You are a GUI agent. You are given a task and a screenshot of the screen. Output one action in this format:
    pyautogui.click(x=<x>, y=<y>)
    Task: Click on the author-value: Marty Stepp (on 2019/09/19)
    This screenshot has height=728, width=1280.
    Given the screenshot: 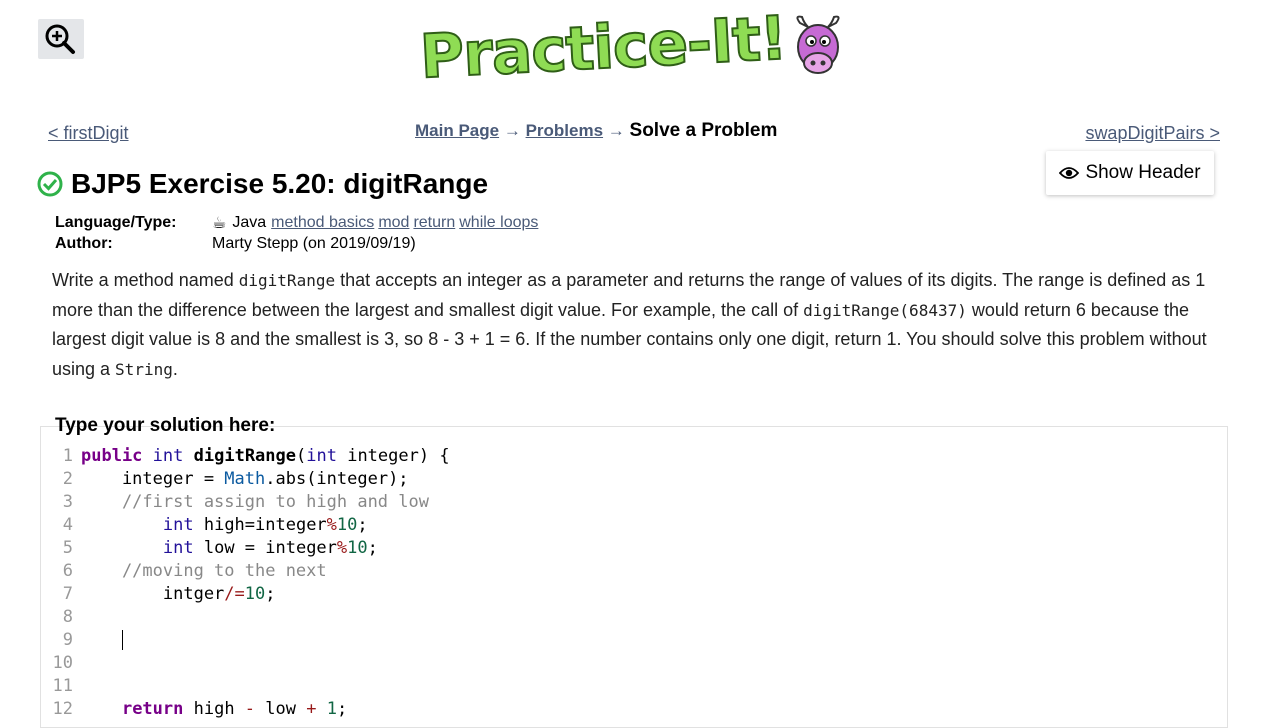 What is the action you would take?
    pyautogui.click(x=314, y=243)
    